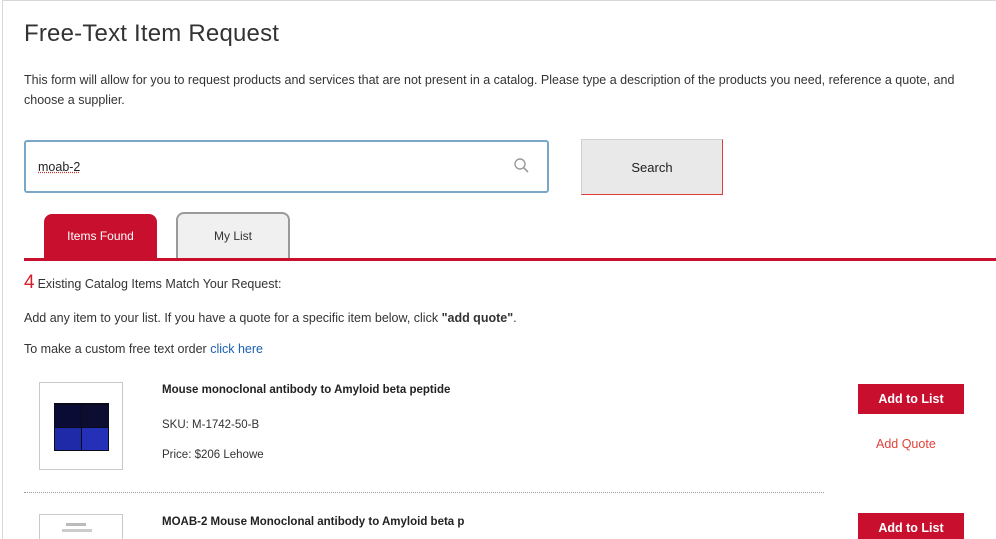  I want to click on match-count: 4, so click(29, 282).